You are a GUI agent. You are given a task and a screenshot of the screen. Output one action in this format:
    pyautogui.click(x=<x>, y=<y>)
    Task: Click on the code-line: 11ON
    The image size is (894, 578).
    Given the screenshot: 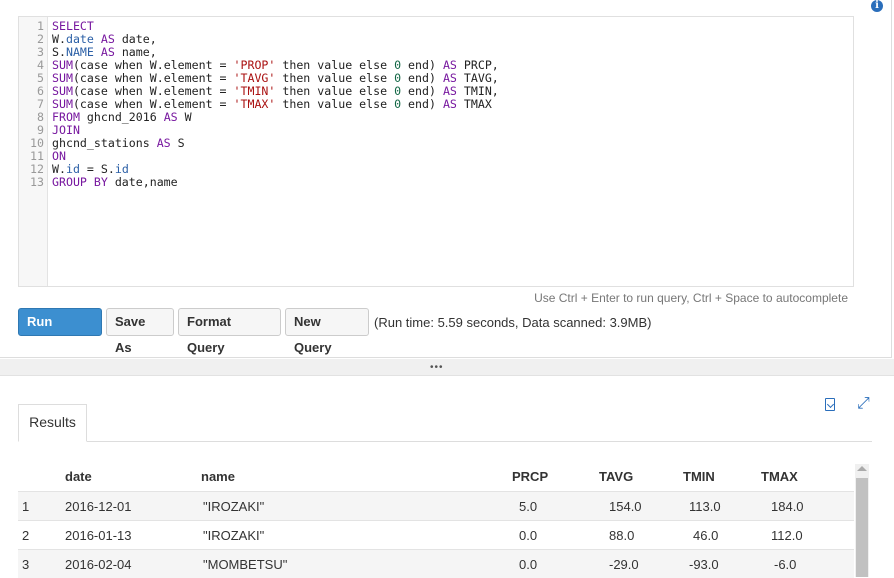 What is the action you would take?
    pyautogui.click(x=436, y=156)
    